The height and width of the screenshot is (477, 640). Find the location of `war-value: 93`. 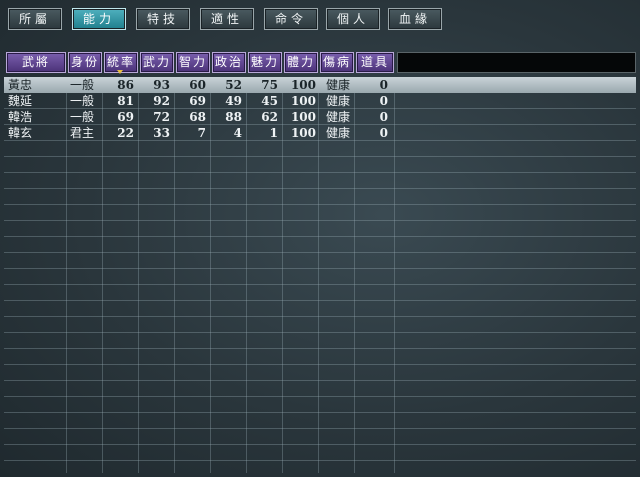

war-value: 93 is located at coordinates (161, 85).